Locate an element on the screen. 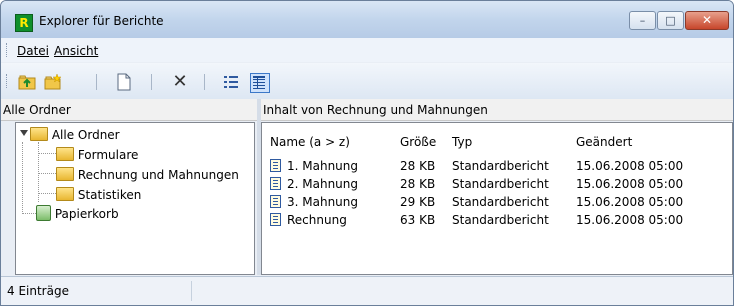 This screenshot has width=734, height=306. report-name: 3. Mahnung is located at coordinates (323, 202).